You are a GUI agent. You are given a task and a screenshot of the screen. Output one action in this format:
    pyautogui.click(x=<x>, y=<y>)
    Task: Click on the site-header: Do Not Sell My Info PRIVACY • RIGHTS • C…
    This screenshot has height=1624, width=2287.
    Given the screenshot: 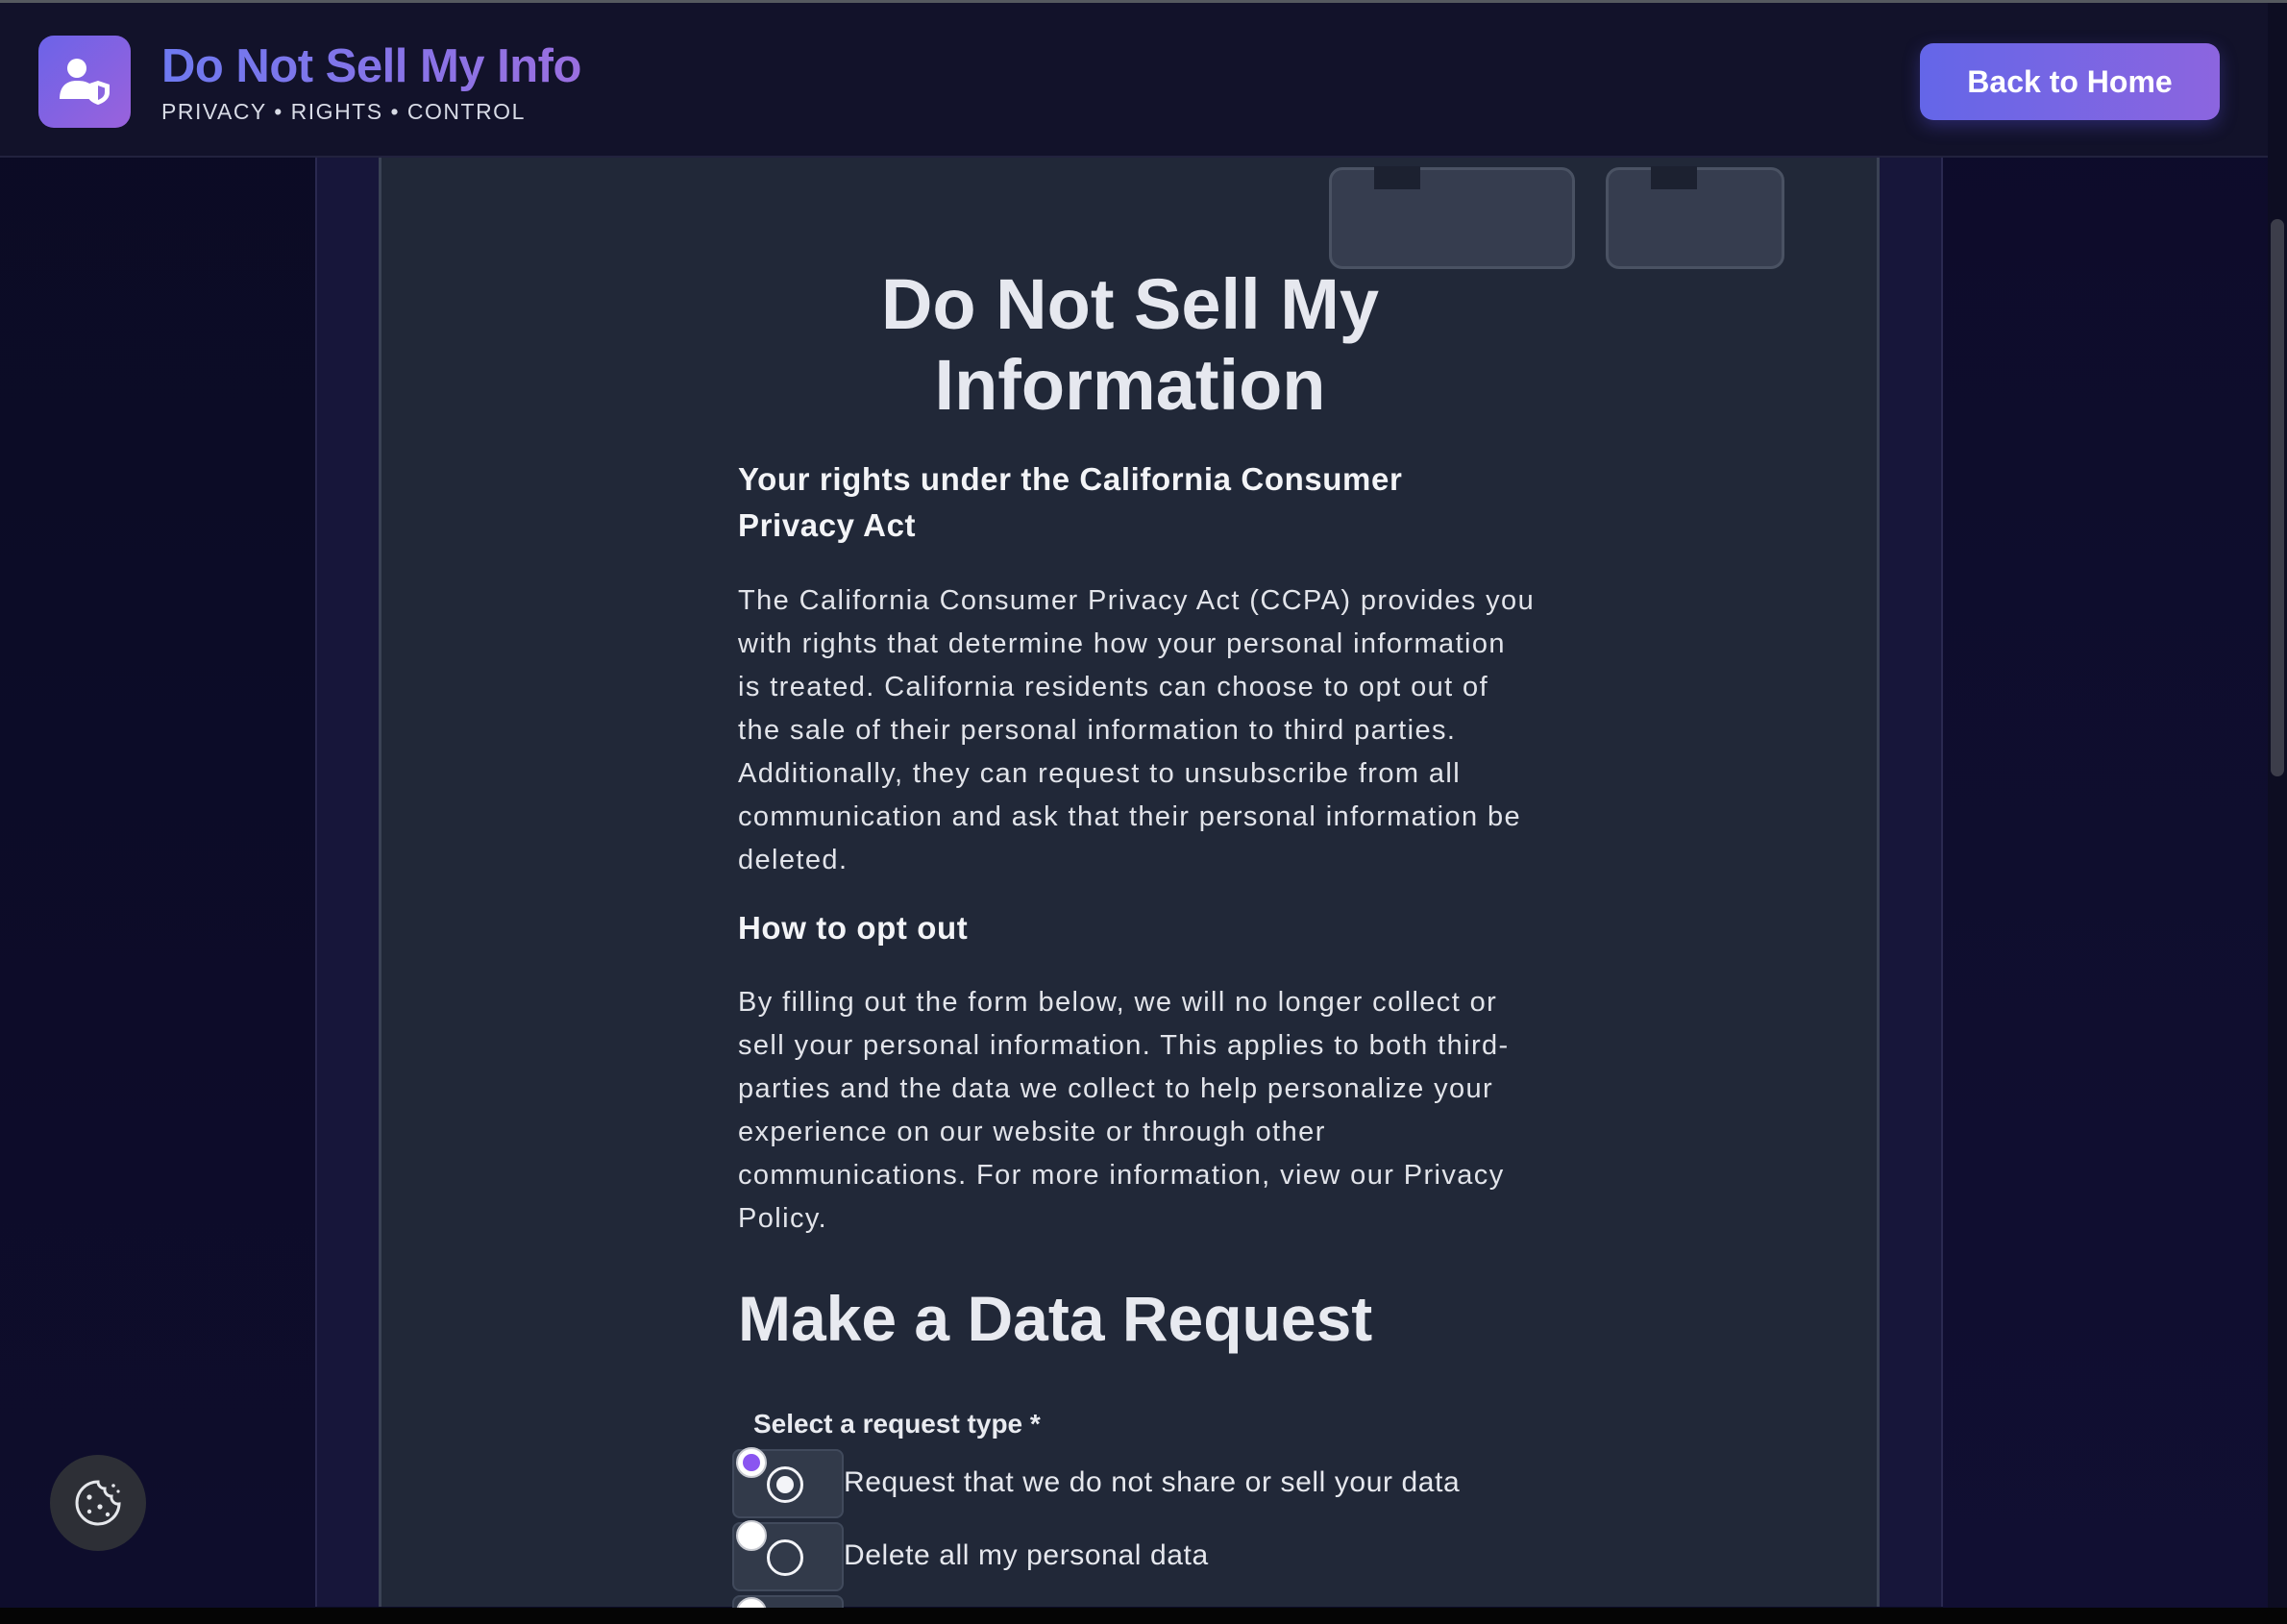 What is the action you would take?
    pyautogui.click(x=1134, y=81)
    